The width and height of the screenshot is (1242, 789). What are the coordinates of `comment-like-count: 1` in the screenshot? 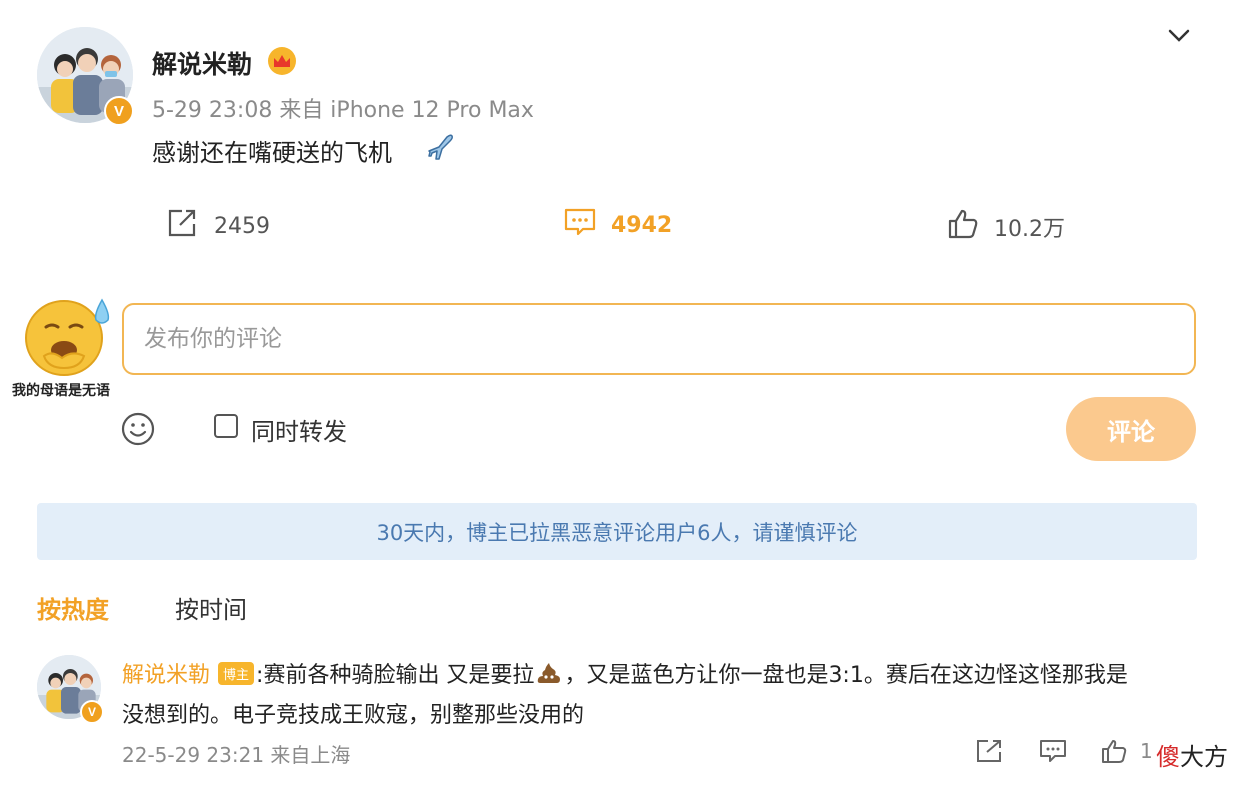 It's located at (1146, 751).